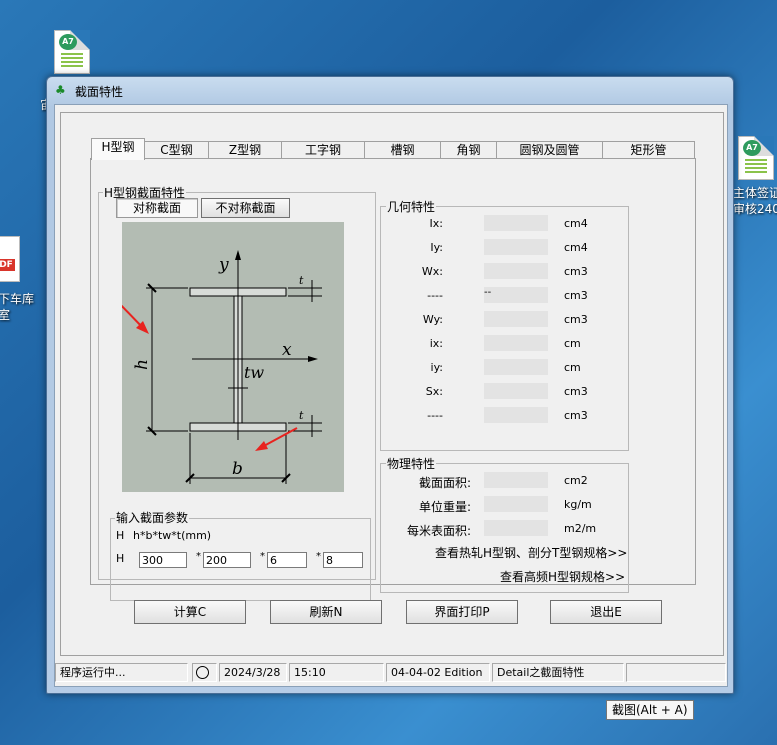 This screenshot has width=777, height=745. What do you see at coordinates (531, 552) in the screenshot?
I see `hot-rolled-h-spec-link: 查看热轧H型钢、剖分T型钢规格>>` at bounding box center [531, 552].